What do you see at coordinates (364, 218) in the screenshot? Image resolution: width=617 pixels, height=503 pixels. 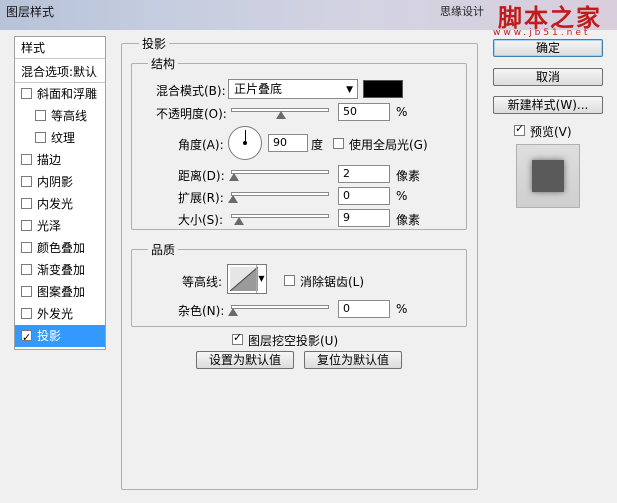 I see `size-input: 9` at bounding box center [364, 218].